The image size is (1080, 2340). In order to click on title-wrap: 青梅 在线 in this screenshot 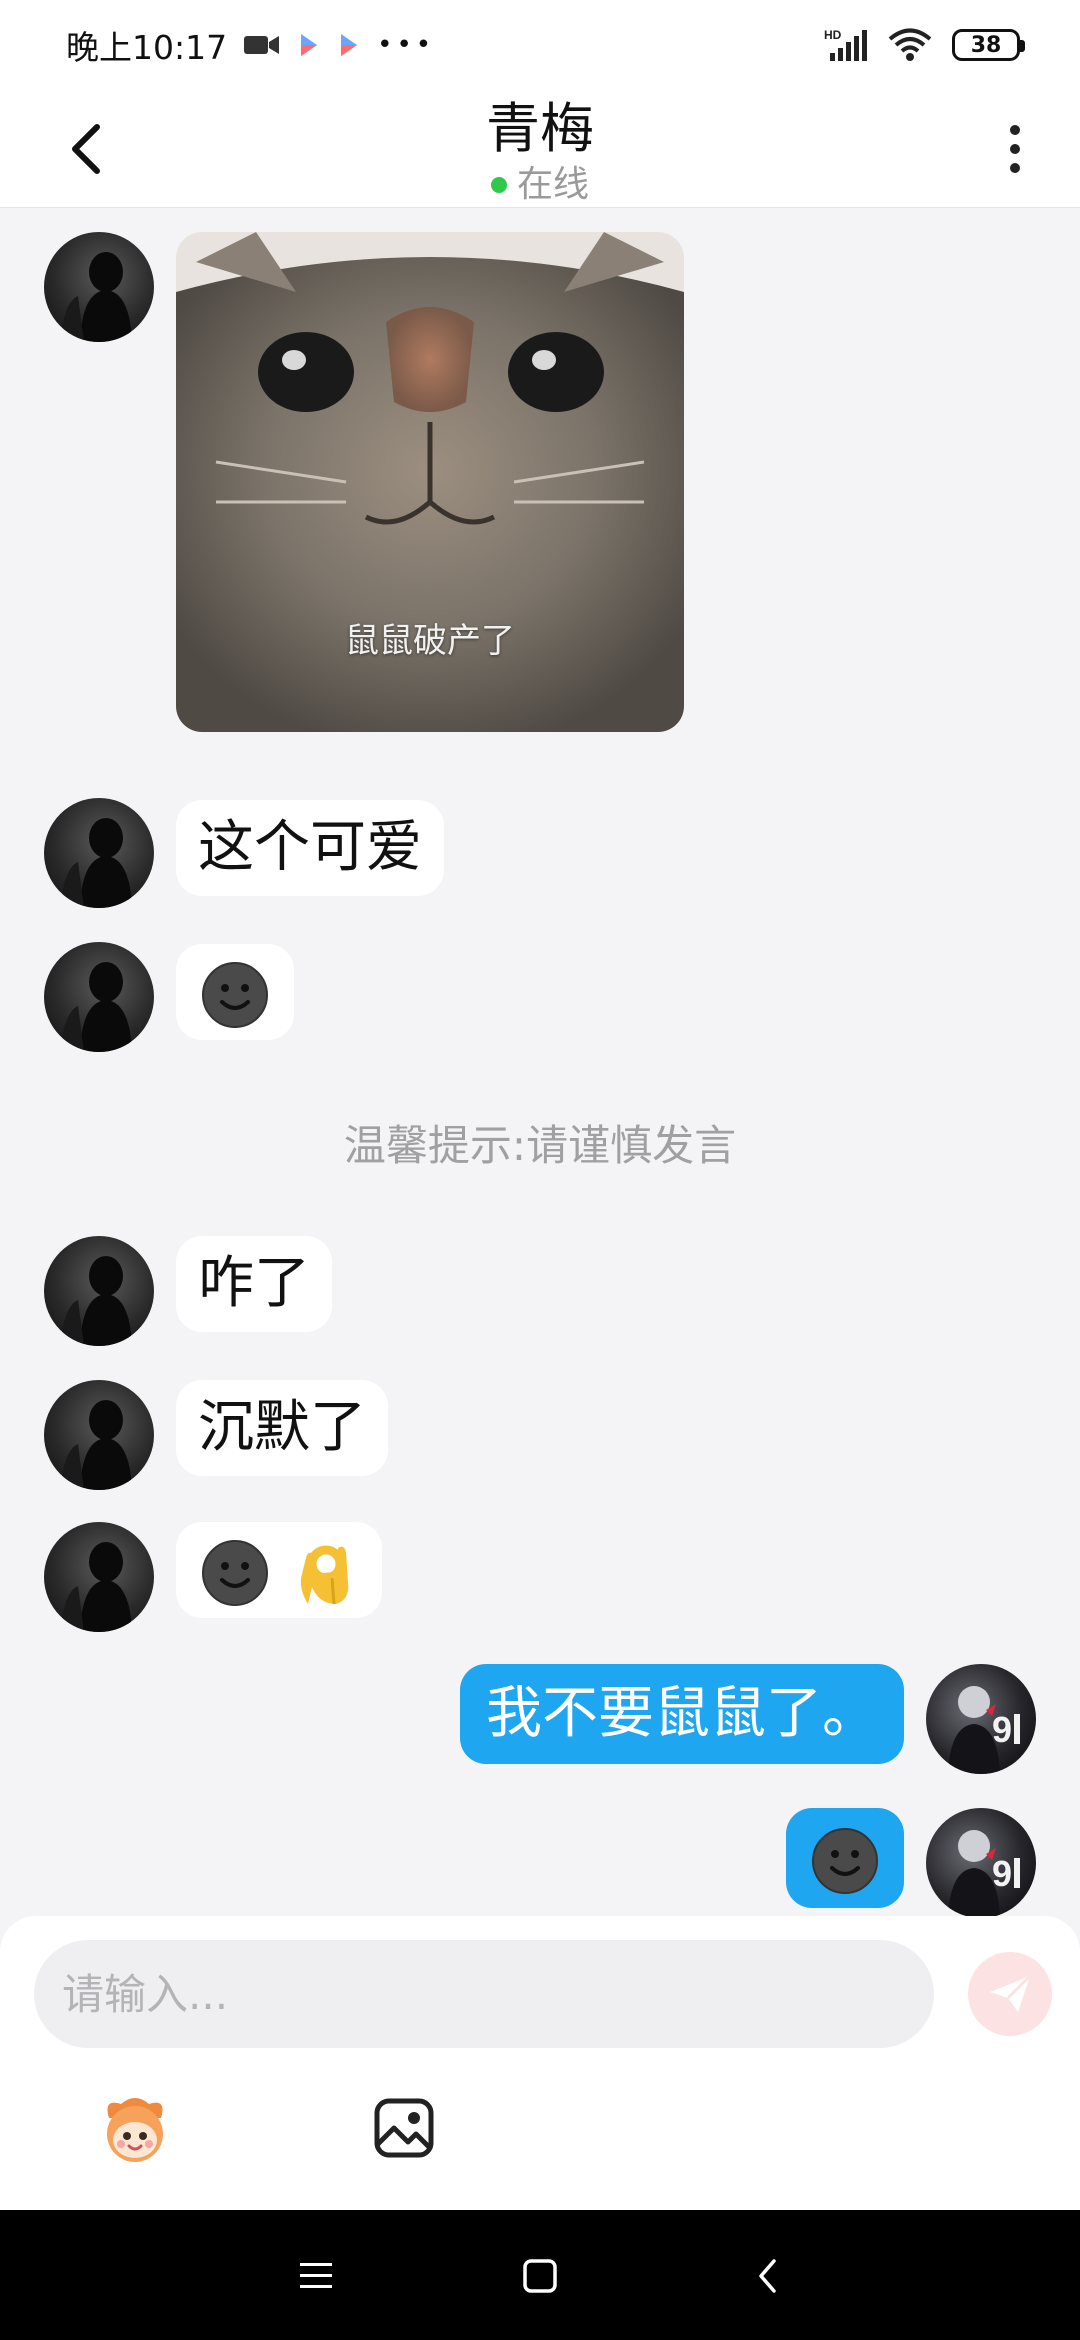, I will do `click(540, 148)`.